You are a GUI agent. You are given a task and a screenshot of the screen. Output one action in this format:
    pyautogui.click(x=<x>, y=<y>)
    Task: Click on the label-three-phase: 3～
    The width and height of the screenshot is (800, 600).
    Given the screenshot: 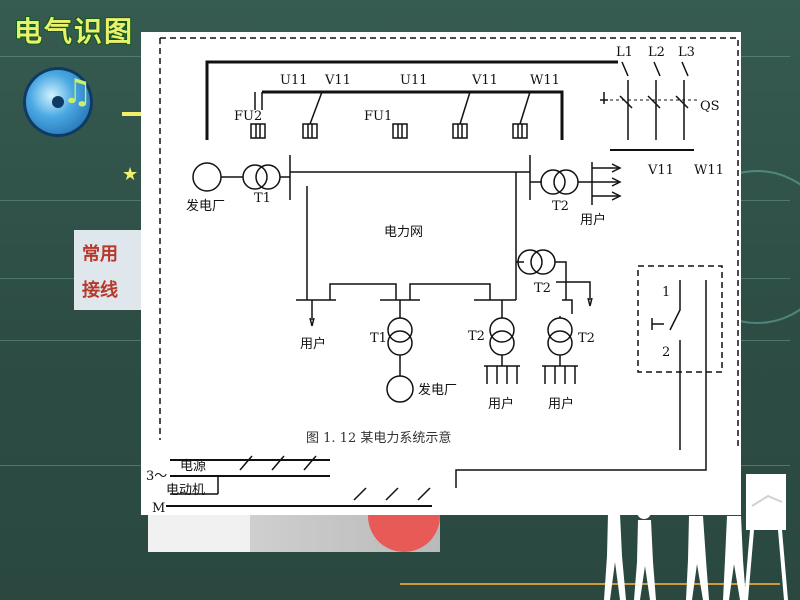 What is the action you would take?
    pyautogui.click(x=156, y=476)
    